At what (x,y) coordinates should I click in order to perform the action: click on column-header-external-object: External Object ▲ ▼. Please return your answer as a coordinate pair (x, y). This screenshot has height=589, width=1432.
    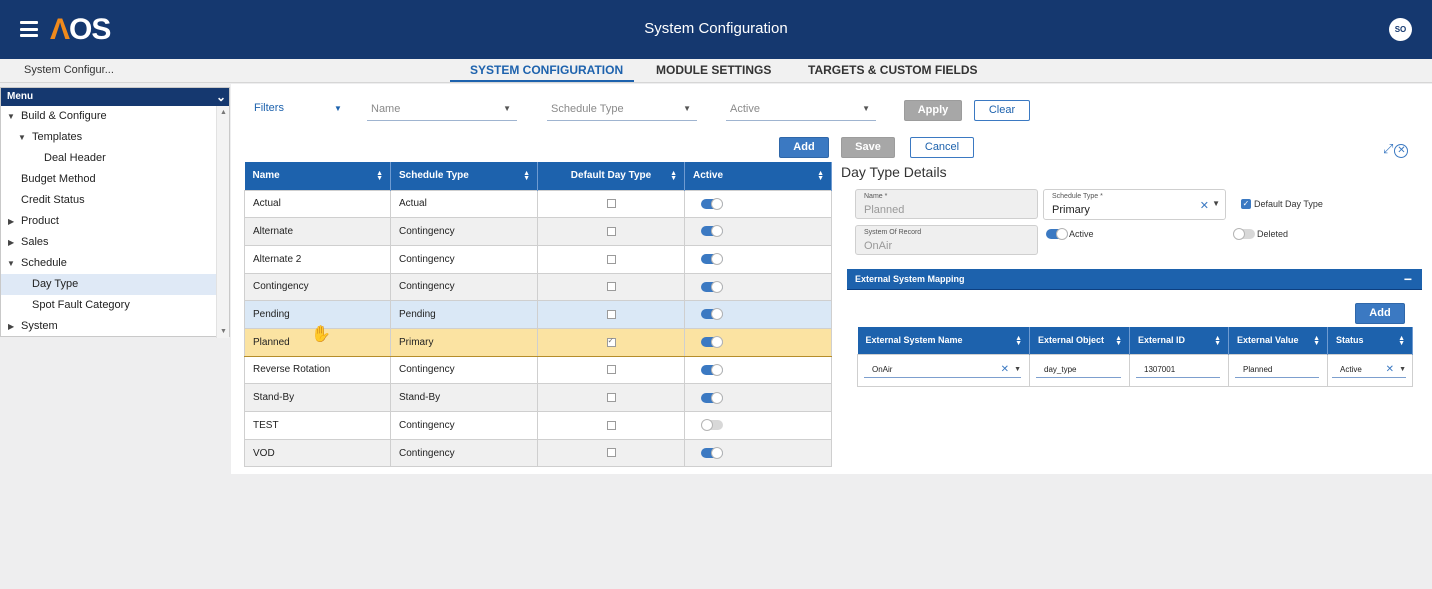
    Looking at the image, I should click on (1079, 340).